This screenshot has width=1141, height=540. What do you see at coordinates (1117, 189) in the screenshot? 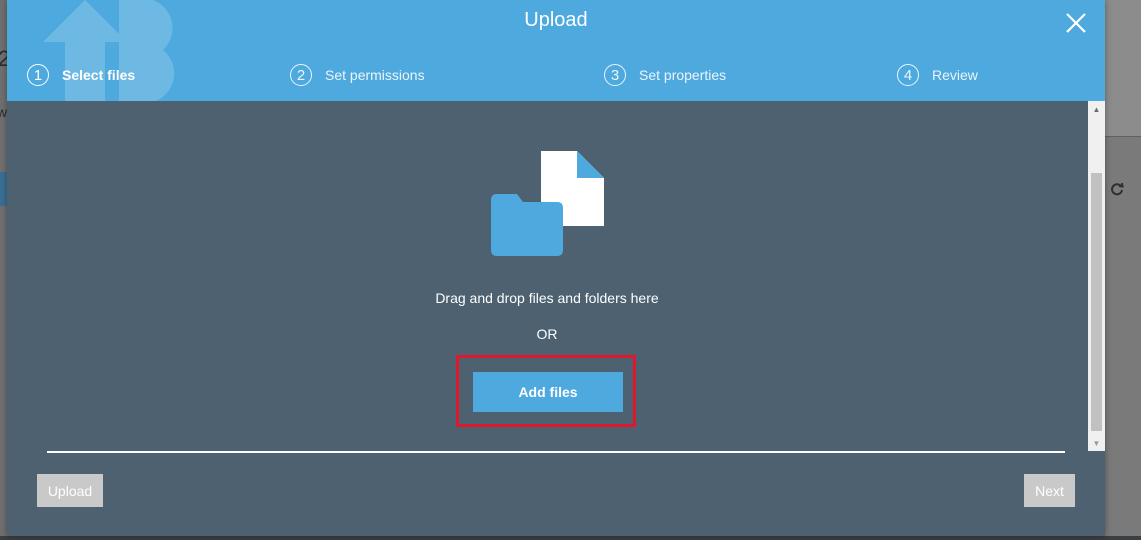
I see `refresh-icon` at bounding box center [1117, 189].